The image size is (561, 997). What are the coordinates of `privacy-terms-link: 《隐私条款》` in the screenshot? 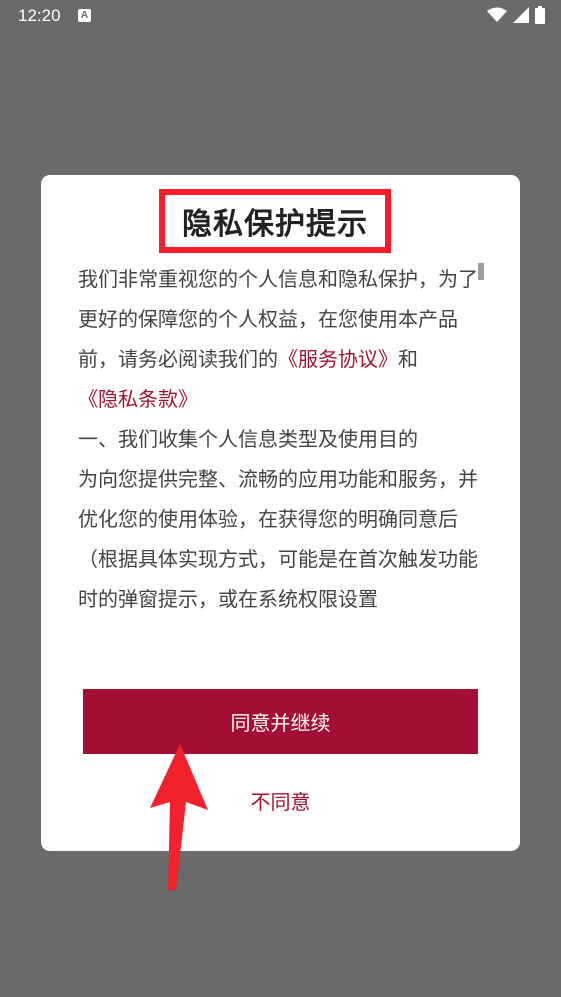 It's located at (138, 399).